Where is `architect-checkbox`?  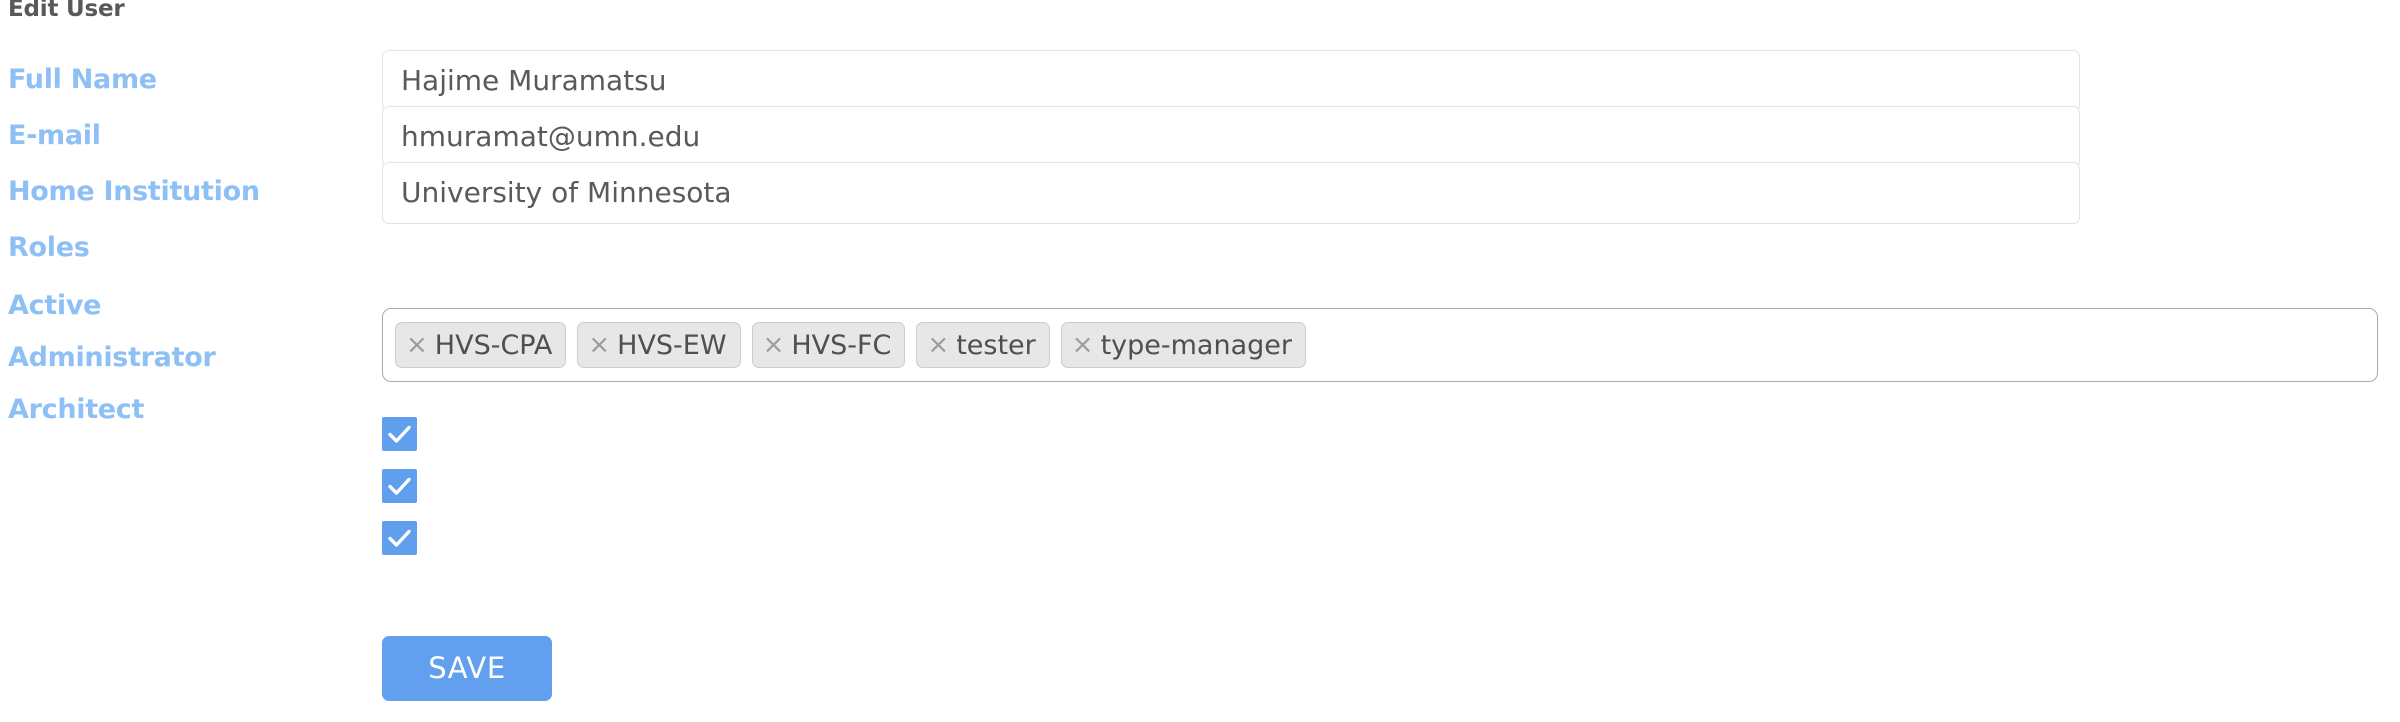 architect-checkbox is located at coordinates (399, 538).